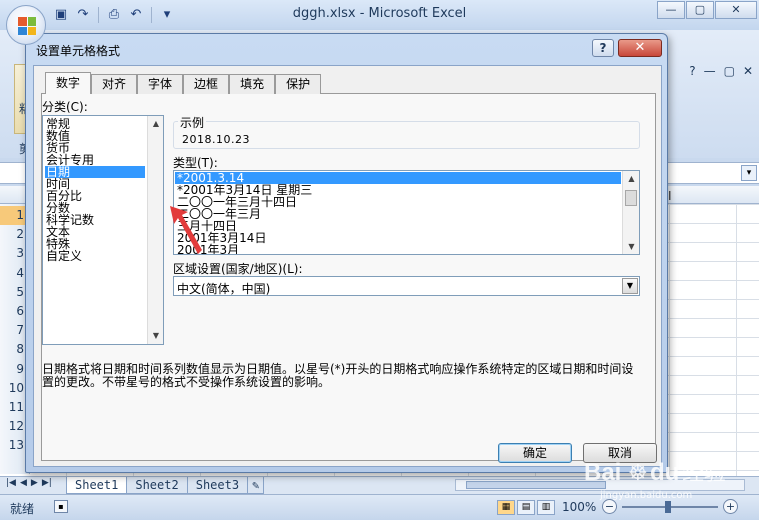 This screenshot has width=759, height=520. Describe the element at coordinates (186, 230) in the screenshot. I see `annotation-arrow-icon` at that location.